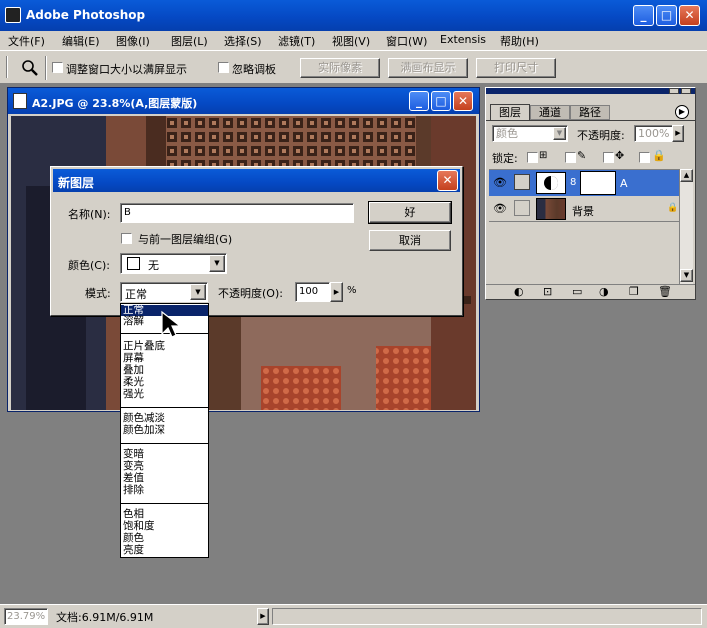 Image resolution: width=707 pixels, height=628 pixels. I want to click on lock-image-checkbox, so click(570, 157).